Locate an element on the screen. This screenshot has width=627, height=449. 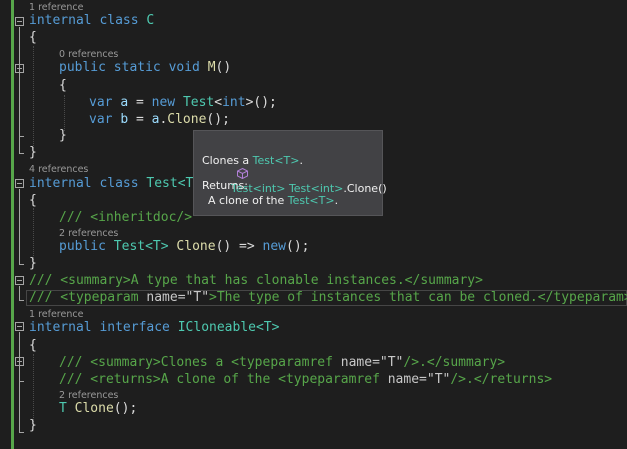
code-line-13: } is located at coordinates (33, 263).